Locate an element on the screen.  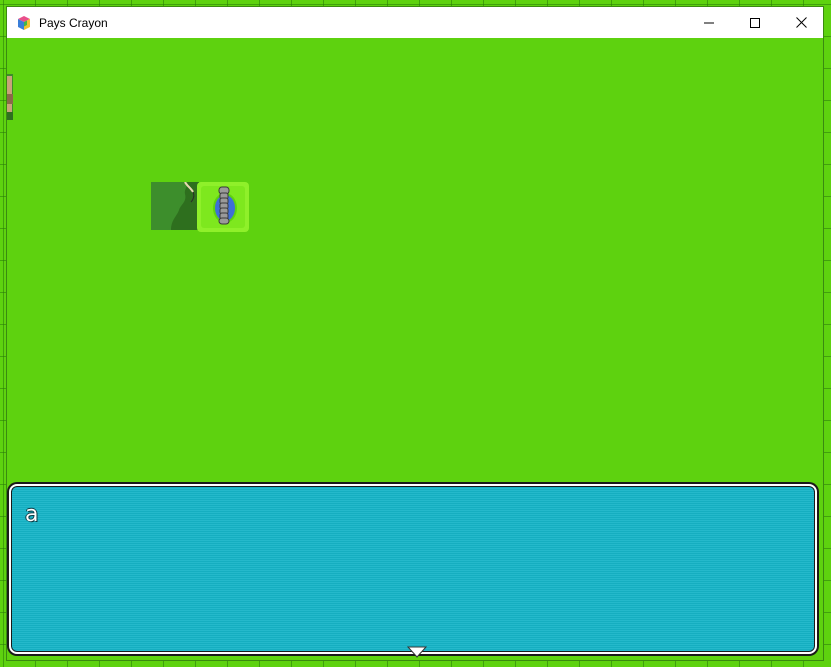
minimize-icon is located at coordinates (709, 22).